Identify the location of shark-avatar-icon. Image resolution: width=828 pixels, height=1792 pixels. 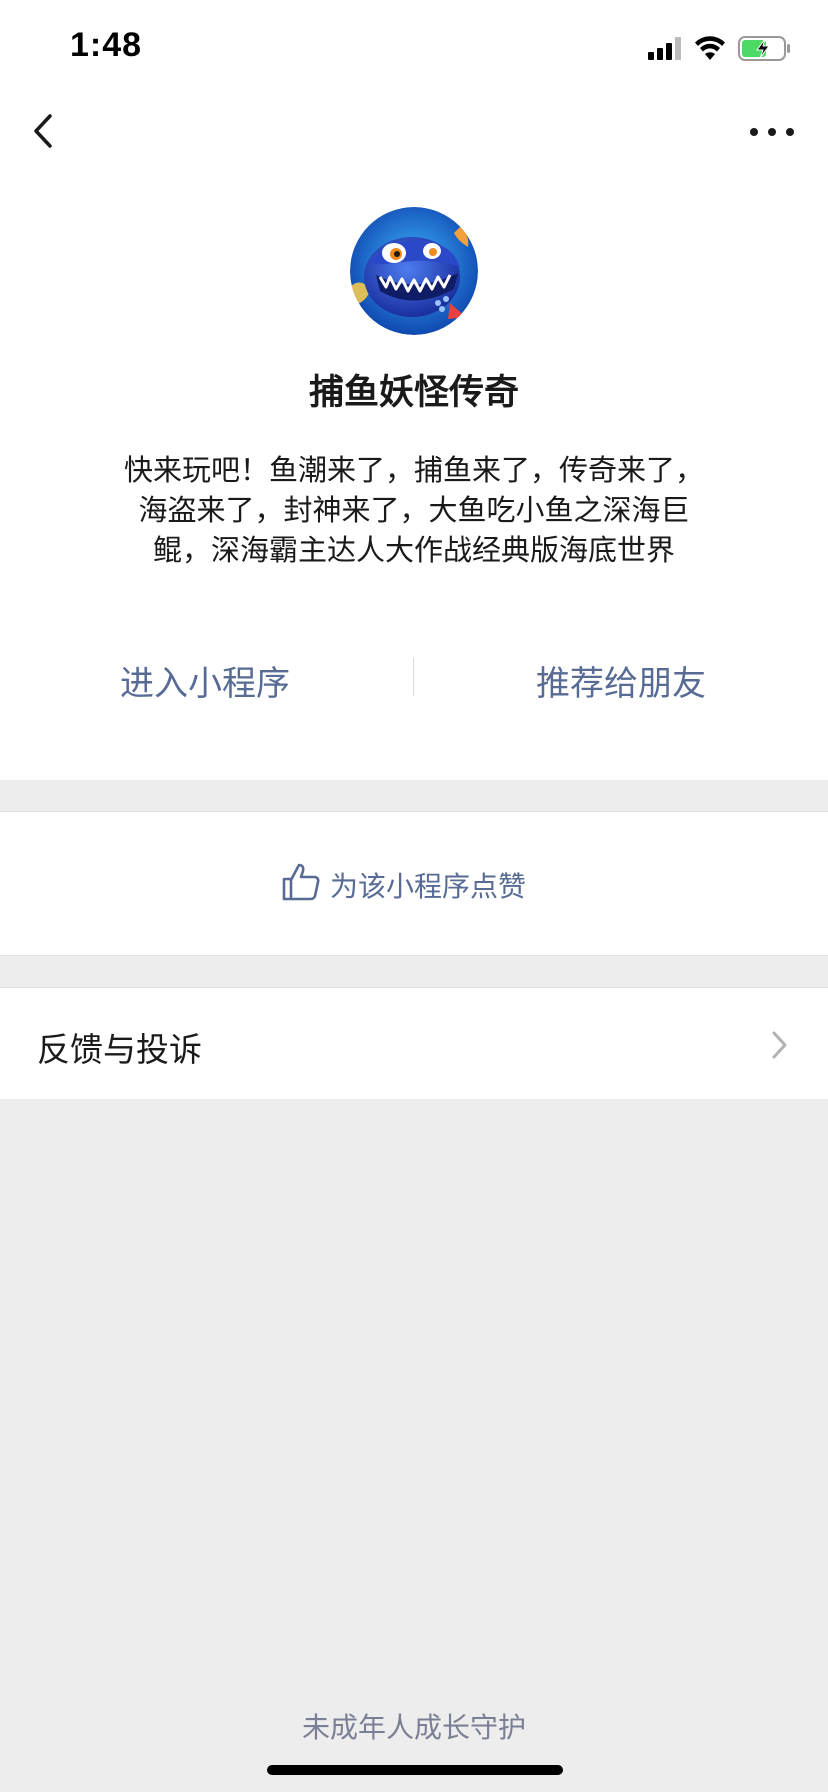
(414, 271).